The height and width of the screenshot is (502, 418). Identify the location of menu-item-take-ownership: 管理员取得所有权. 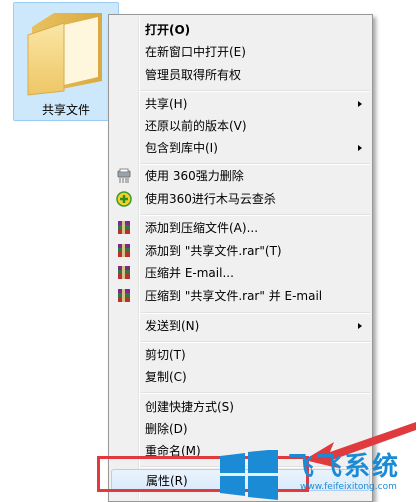
(240, 75).